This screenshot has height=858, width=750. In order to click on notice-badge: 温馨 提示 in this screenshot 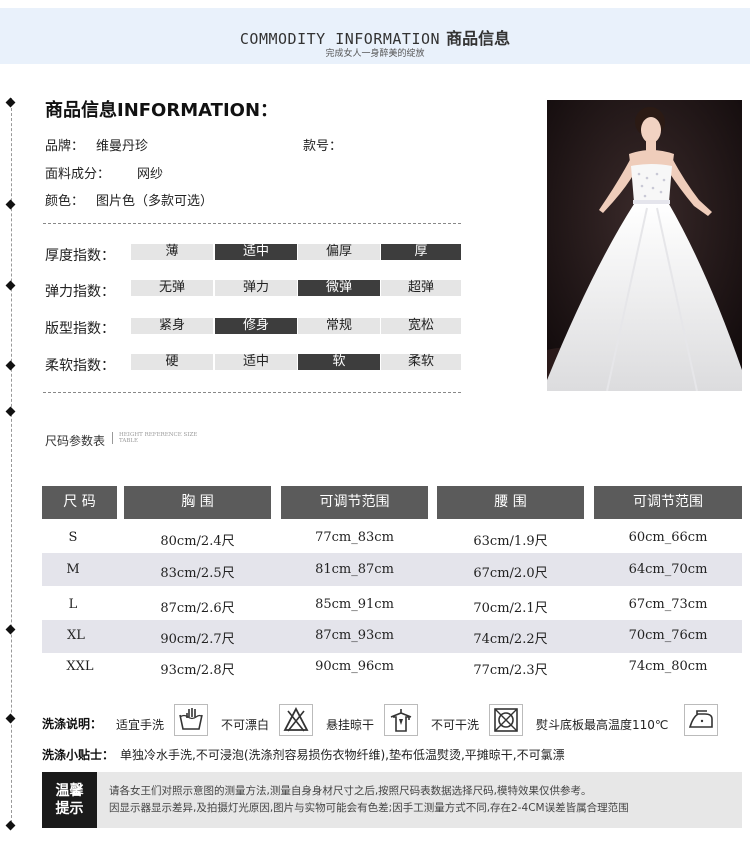, I will do `click(69, 800)`.